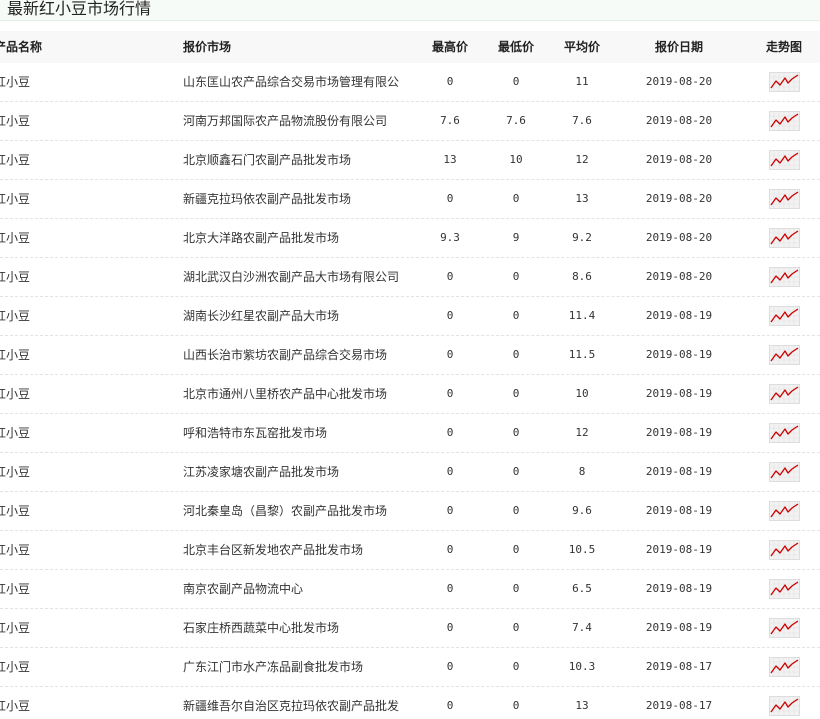 The height and width of the screenshot is (719, 820). I want to click on table-row: 红小豆 河北秦皇岛（昌黎）农副产品批发市场 0 0 9.6 2019-08-19, so click(410, 511).